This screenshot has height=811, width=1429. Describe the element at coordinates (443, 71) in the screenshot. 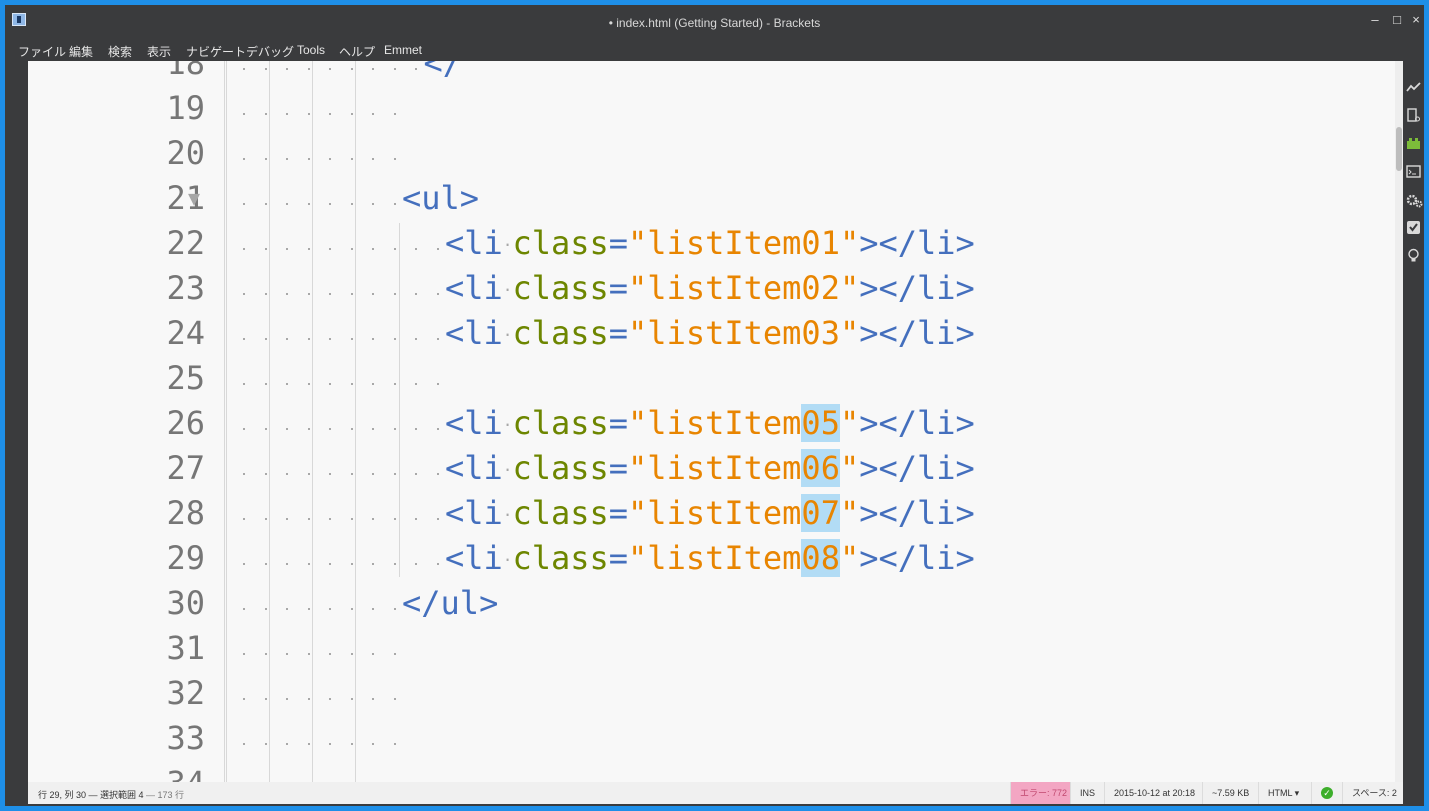

I see `code-text: </` at that location.